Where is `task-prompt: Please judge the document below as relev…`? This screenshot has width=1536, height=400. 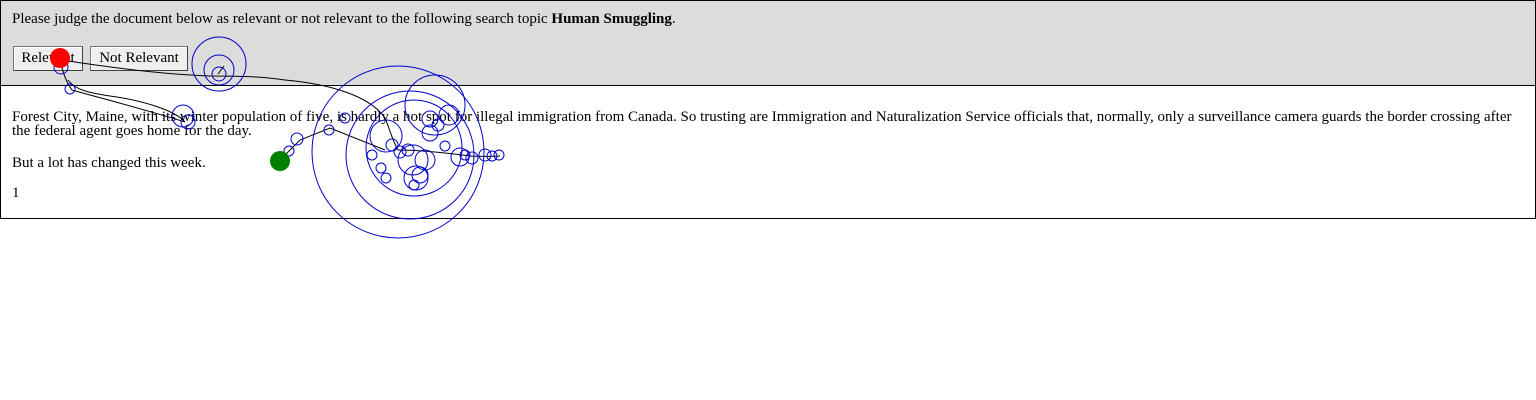
task-prompt: Please judge the document below as relev… is located at coordinates (344, 19).